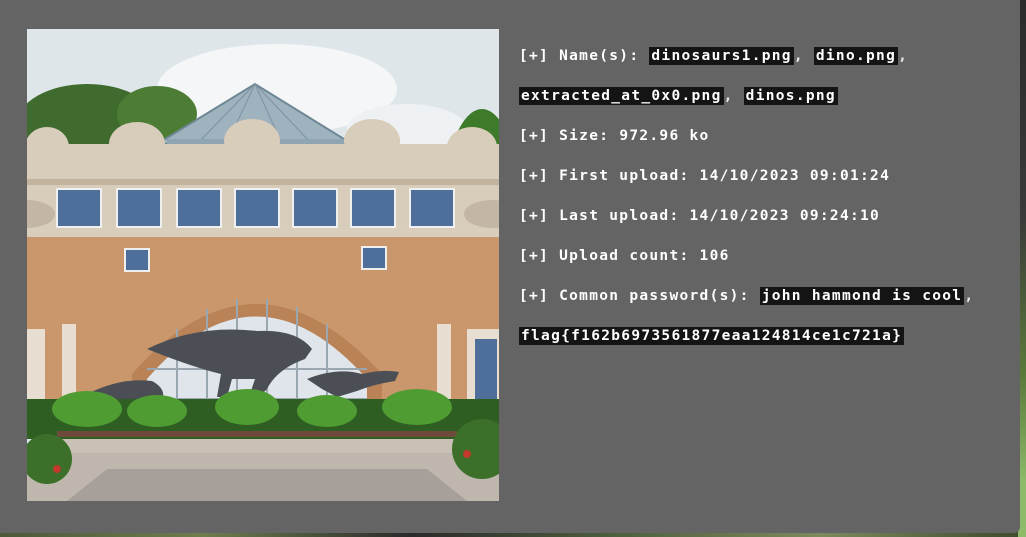  Describe the element at coordinates (712, 336) in the screenshot. I see `flag-highlight: flag{f162b6973561877eaa124814ce1c721a}` at that location.